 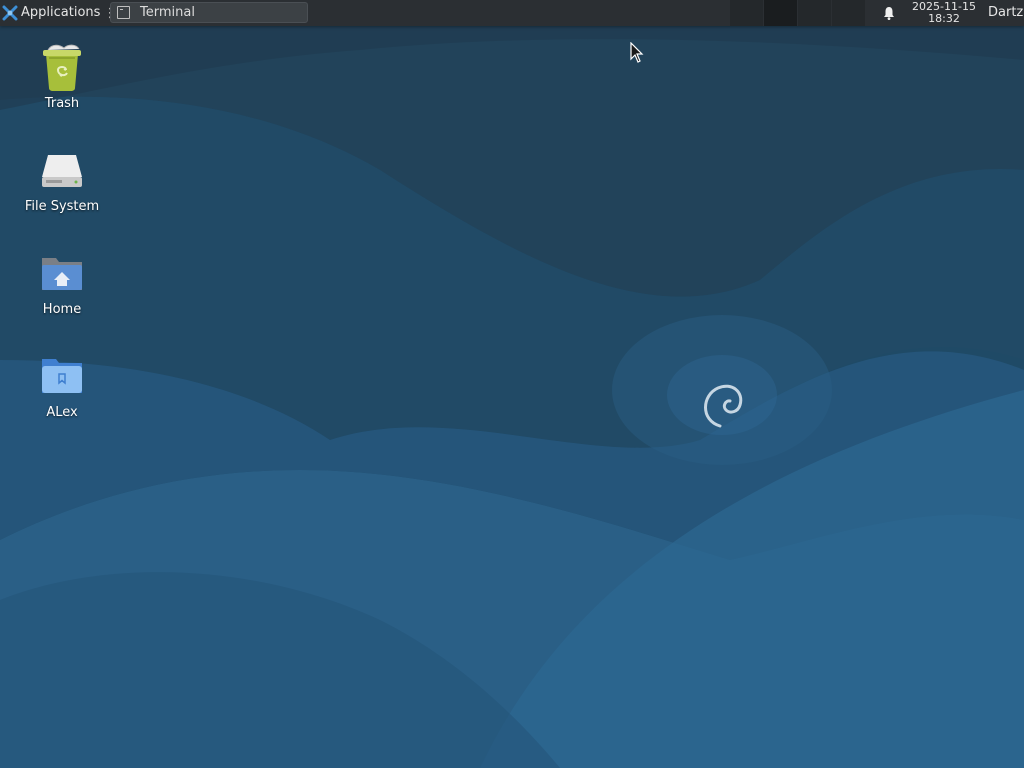 I want to click on user-menu-button: Dartz, so click(x=1005, y=13).